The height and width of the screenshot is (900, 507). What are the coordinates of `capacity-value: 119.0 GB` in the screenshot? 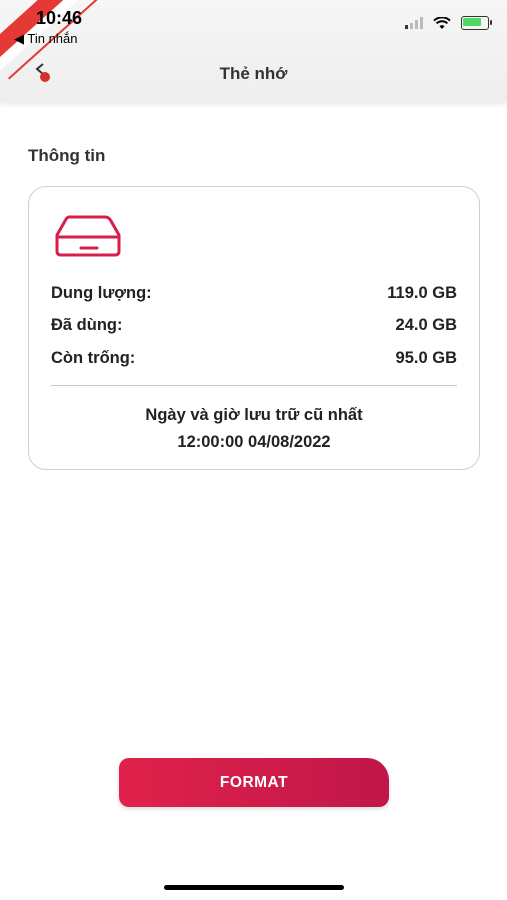 It's located at (422, 293).